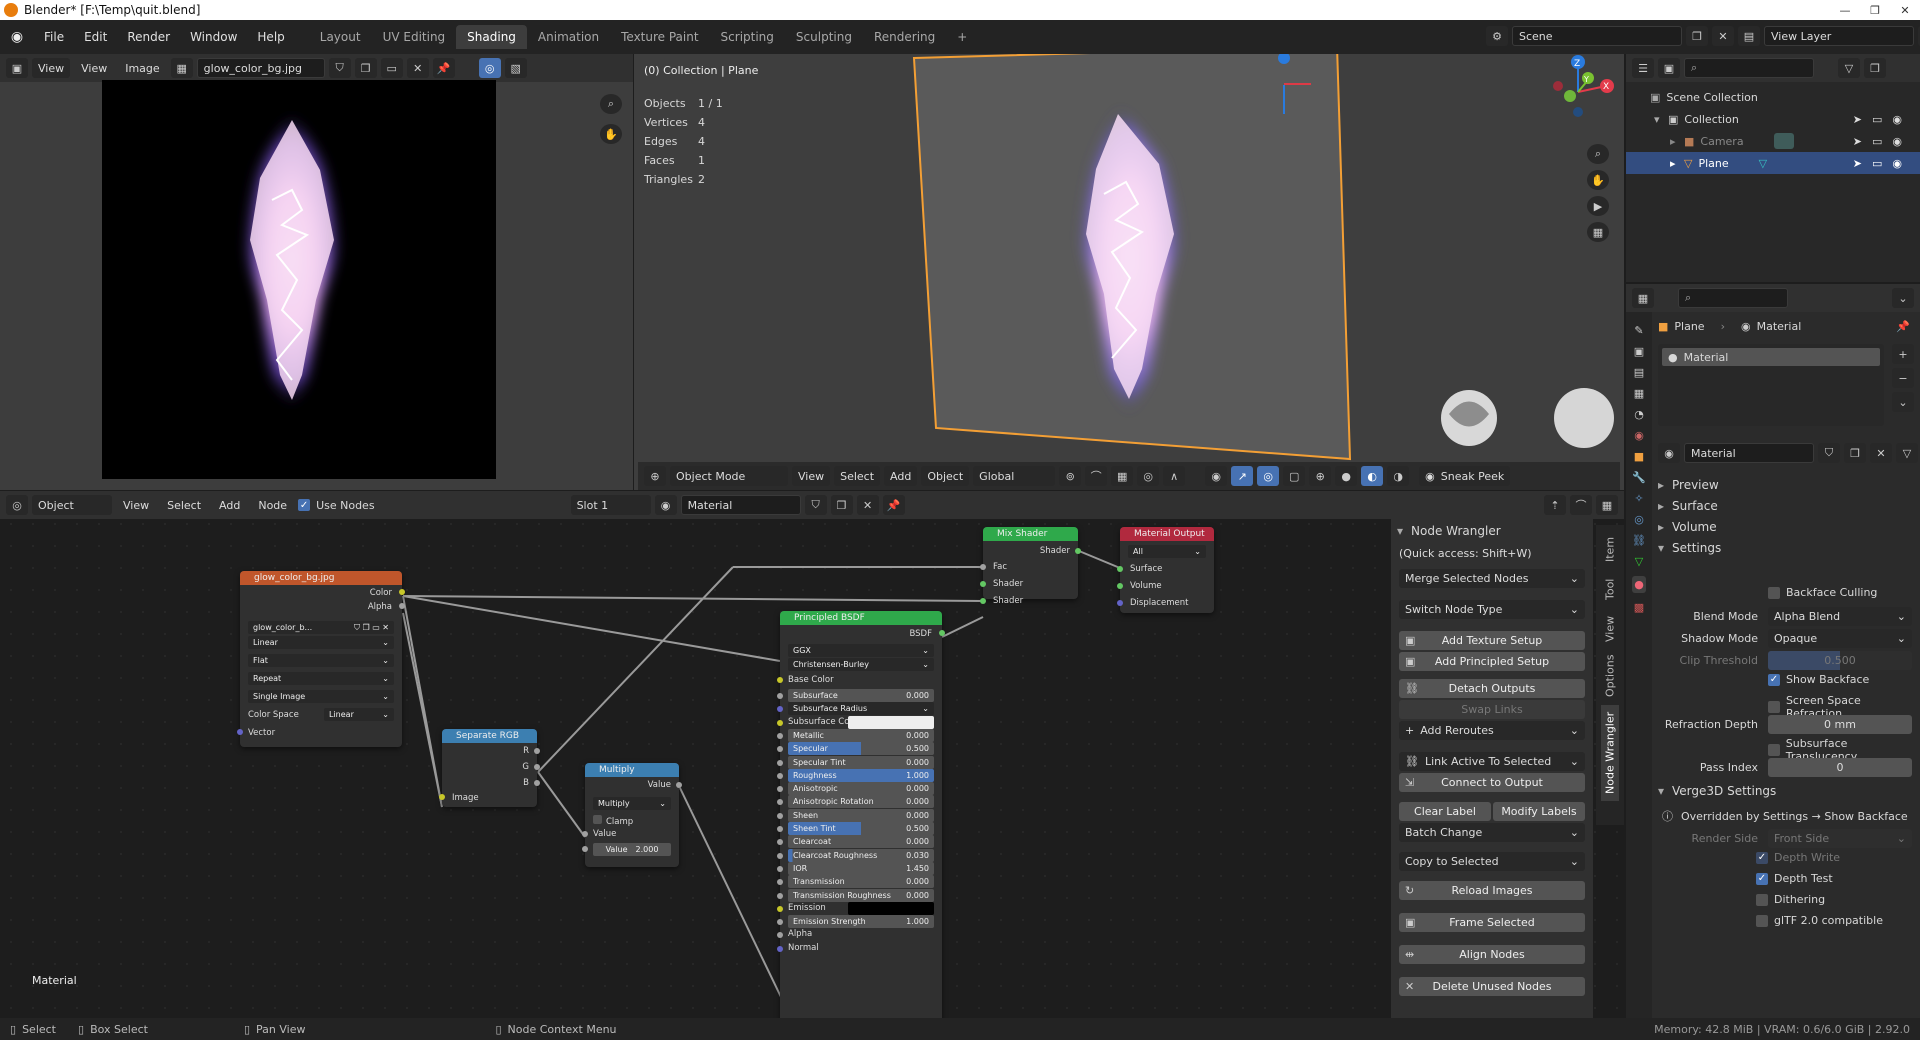 The width and height of the screenshot is (1920, 1040). Describe the element at coordinates (1372, 476) in the screenshot. I see `material-shading-icon: ◐` at that location.